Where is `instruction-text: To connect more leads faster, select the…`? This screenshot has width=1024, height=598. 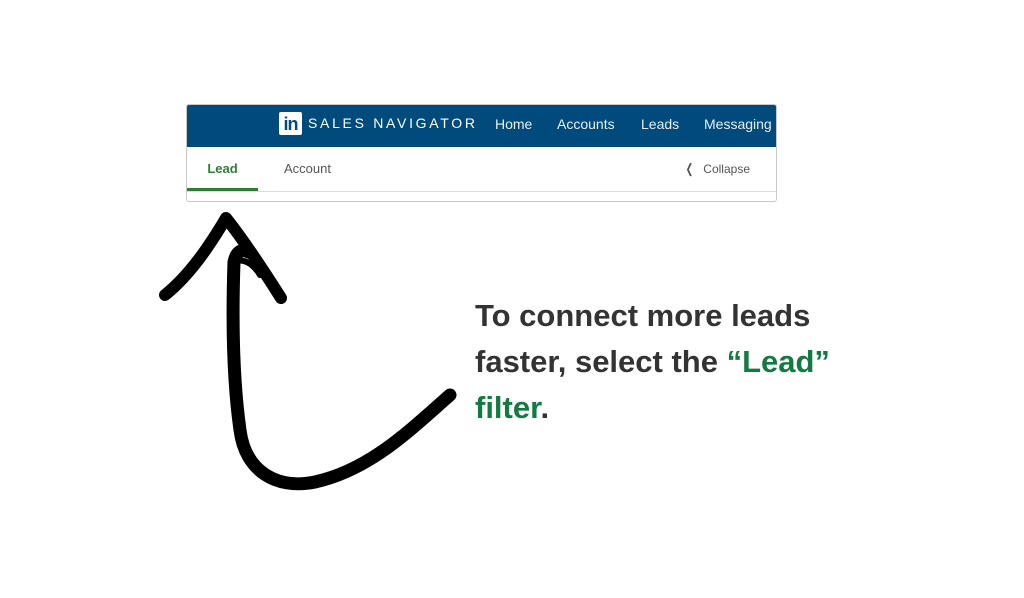
instruction-text: To connect more leads faster, select the… is located at coordinates (675, 362).